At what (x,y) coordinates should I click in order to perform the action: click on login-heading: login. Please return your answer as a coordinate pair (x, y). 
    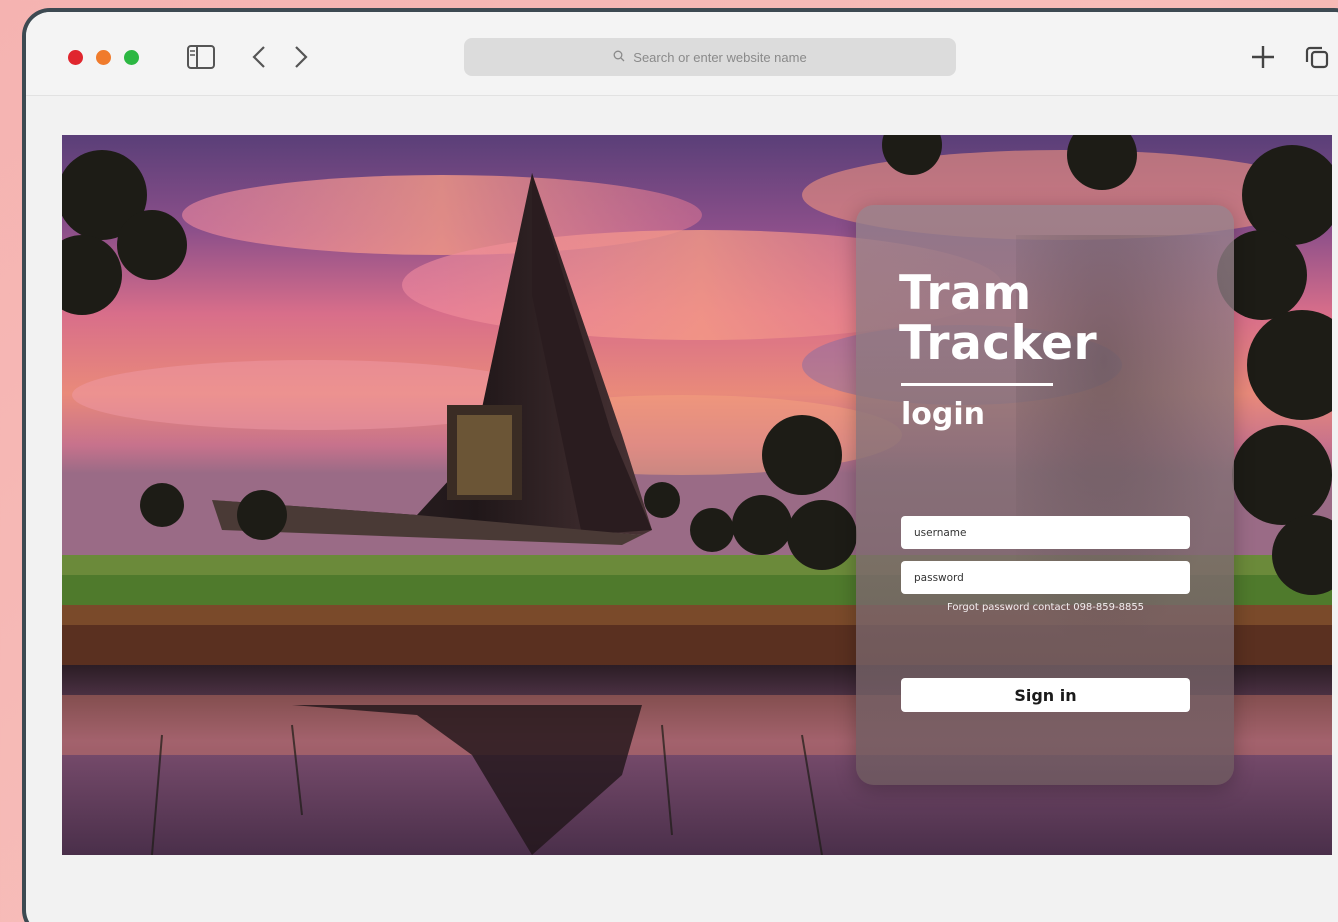
    Looking at the image, I should click on (943, 414).